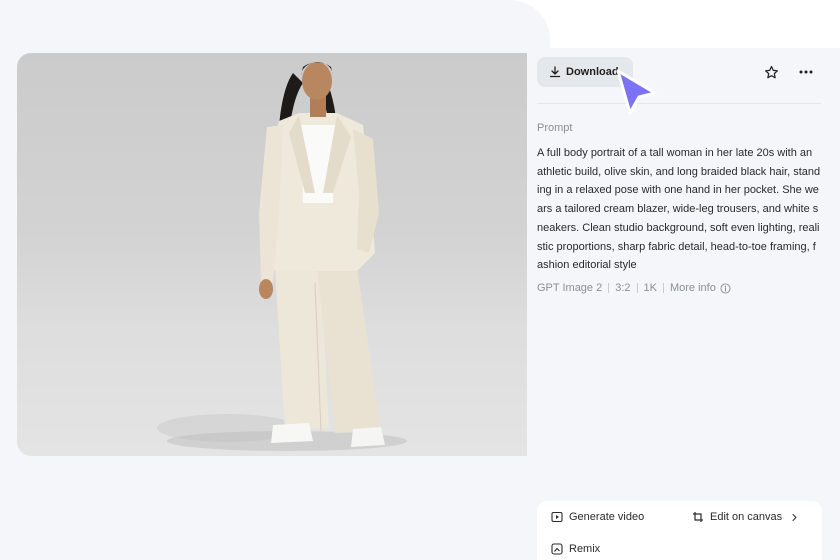 Image resolution: width=840 pixels, height=560 pixels. Describe the element at coordinates (725, 288) in the screenshot. I see `info-icon` at that location.